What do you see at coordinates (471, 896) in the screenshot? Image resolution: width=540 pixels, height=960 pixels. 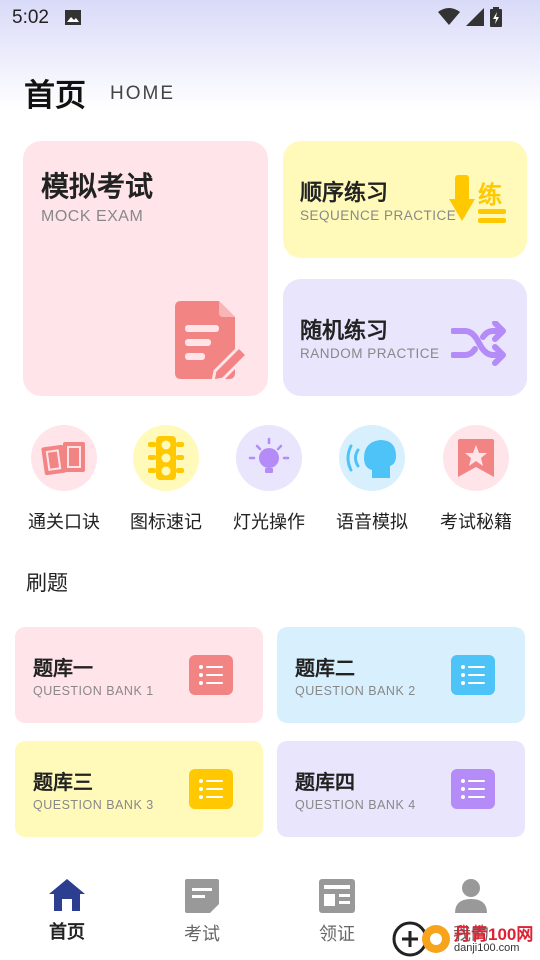 I see `profile-icon` at bounding box center [471, 896].